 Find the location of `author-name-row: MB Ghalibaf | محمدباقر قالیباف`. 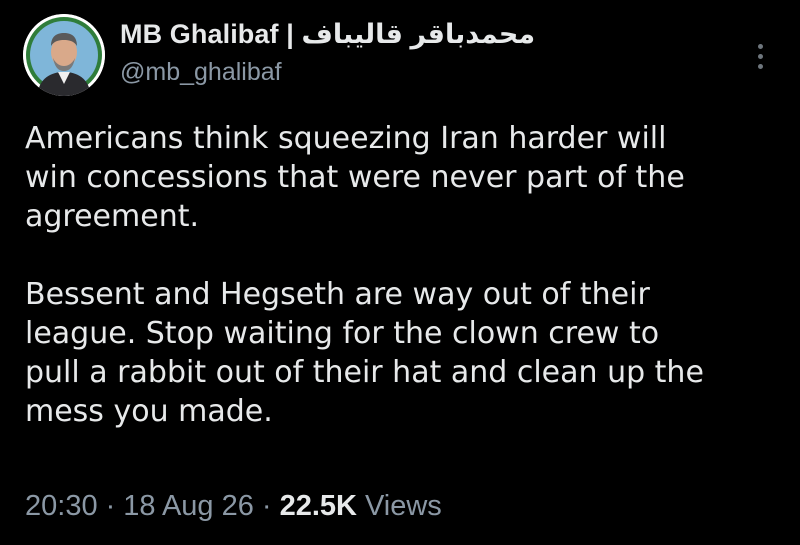

author-name-row: MB Ghalibaf | محمدباقر قالیباف is located at coordinates (327, 34).